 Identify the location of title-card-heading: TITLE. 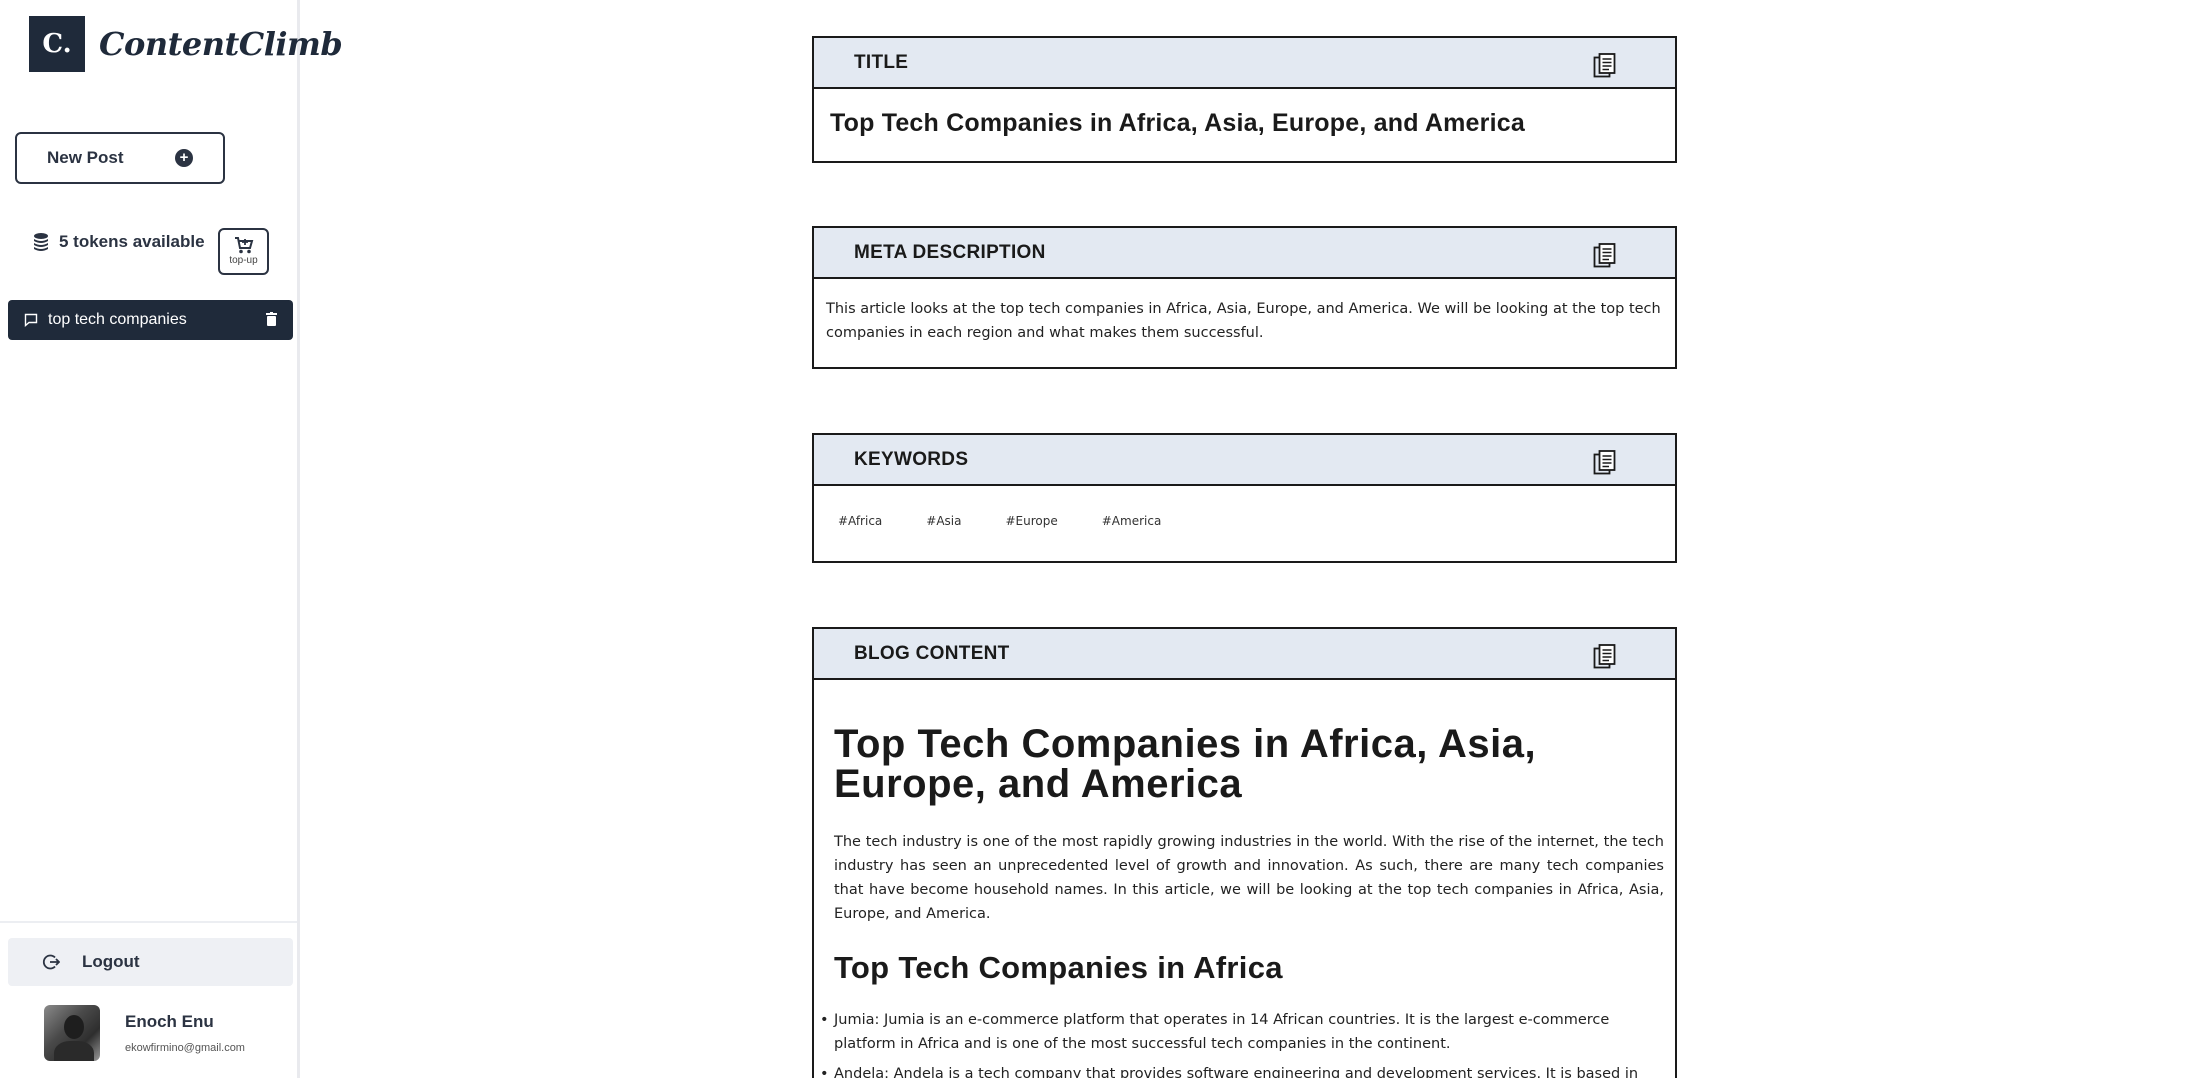
(881, 62).